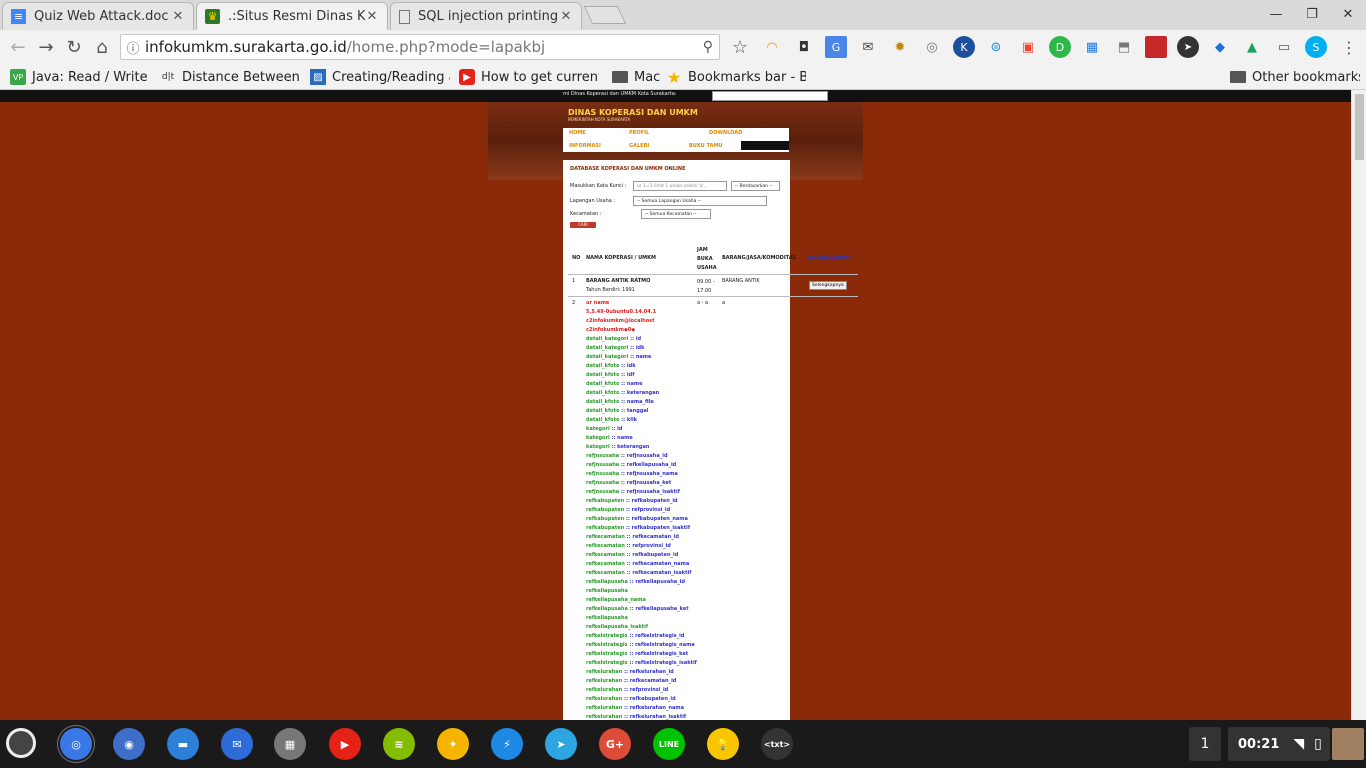 This screenshot has width=1366, height=768. Describe the element at coordinates (1060, 47) in the screenshot. I see `d-extension-icon: D` at that location.